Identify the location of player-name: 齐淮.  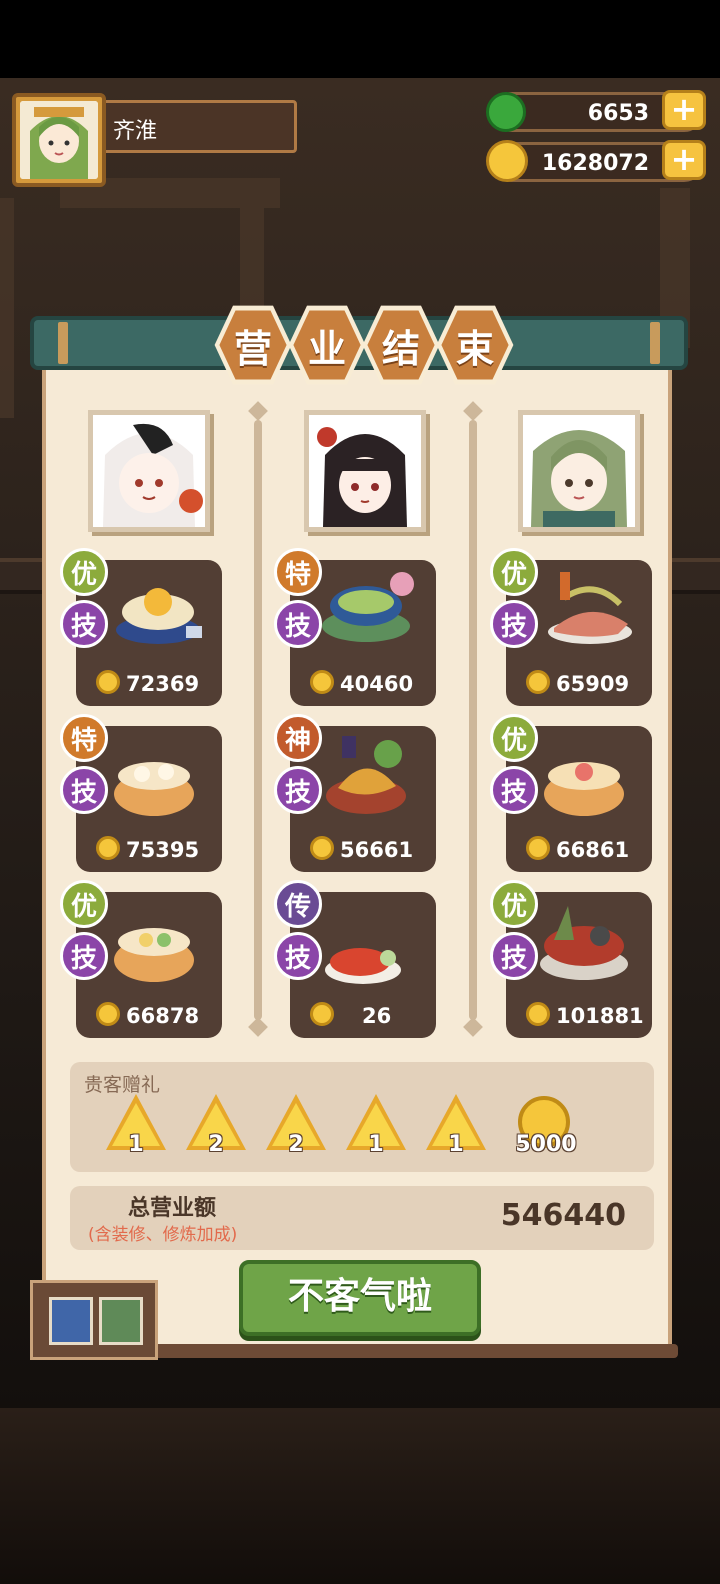
(198, 126).